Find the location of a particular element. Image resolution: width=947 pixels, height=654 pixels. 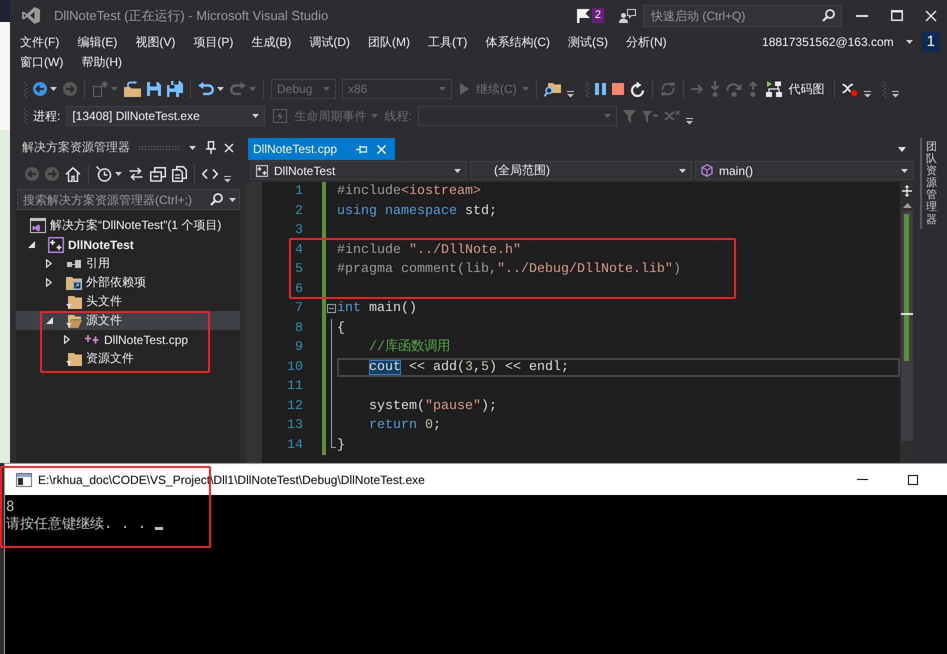

tree-item: 外部依赖项 is located at coordinates (97, 282).